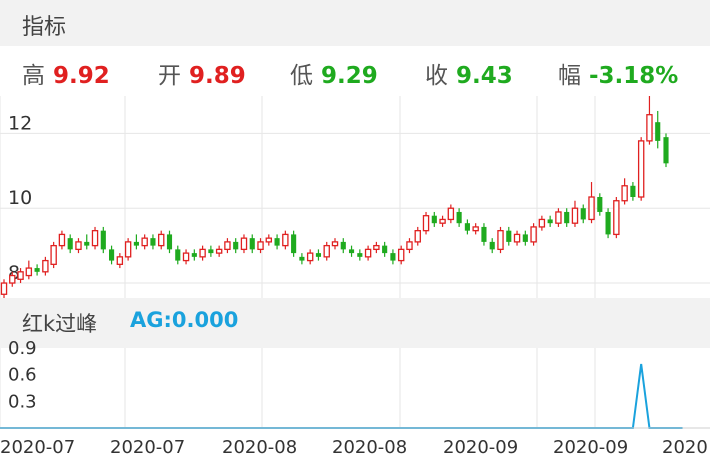 The height and width of the screenshot is (472, 710). What do you see at coordinates (81, 76) in the screenshot?
I see `quote-high-value: 9.92` at bounding box center [81, 76].